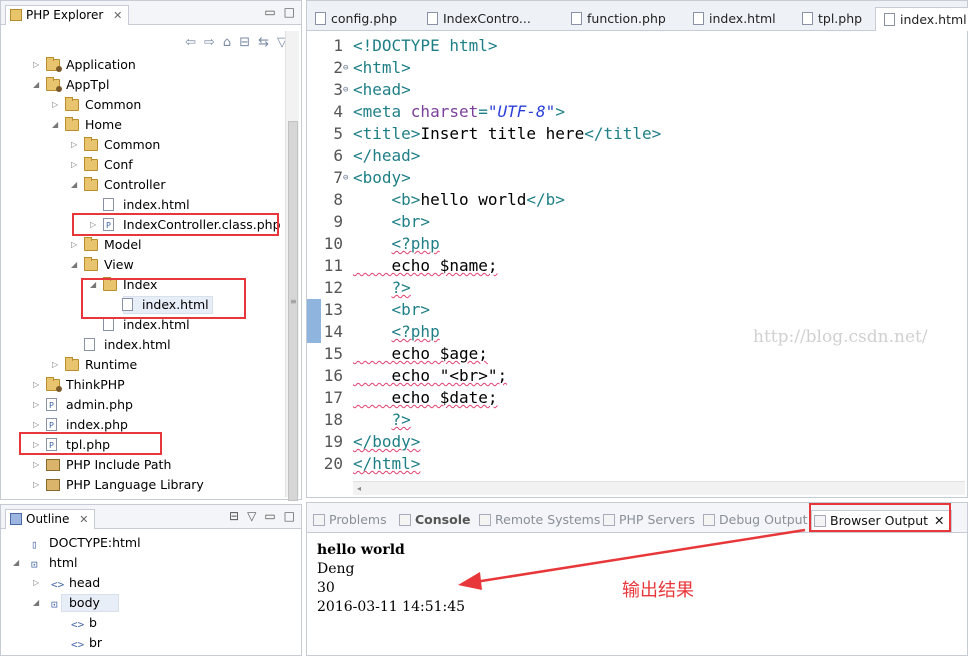  What do you see at coordinates (143, 65) in the screenshot?
I see `tree-item-application: ▷ Application` at bounding box center [143, 65].